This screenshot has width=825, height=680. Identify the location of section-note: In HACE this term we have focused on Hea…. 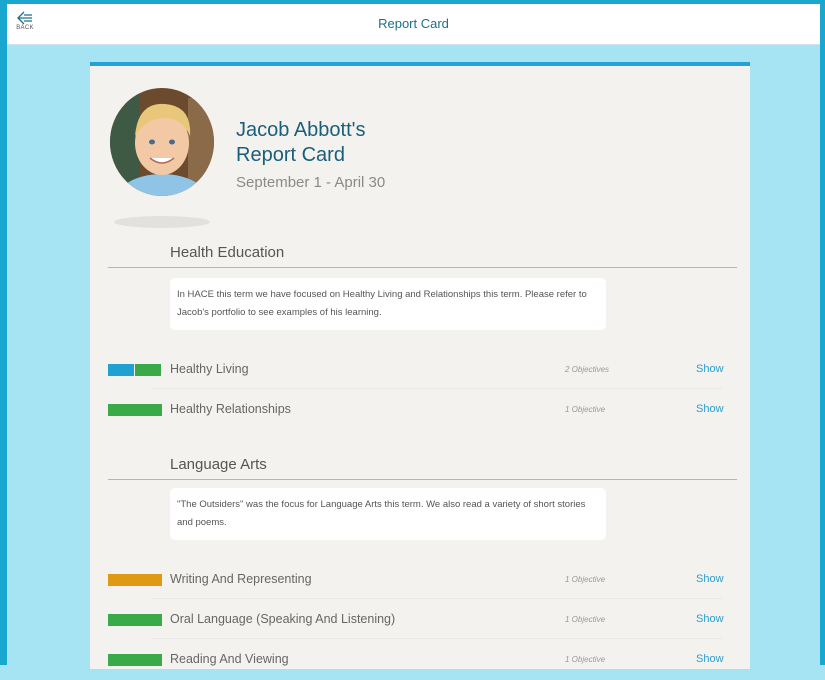
(388, 304).